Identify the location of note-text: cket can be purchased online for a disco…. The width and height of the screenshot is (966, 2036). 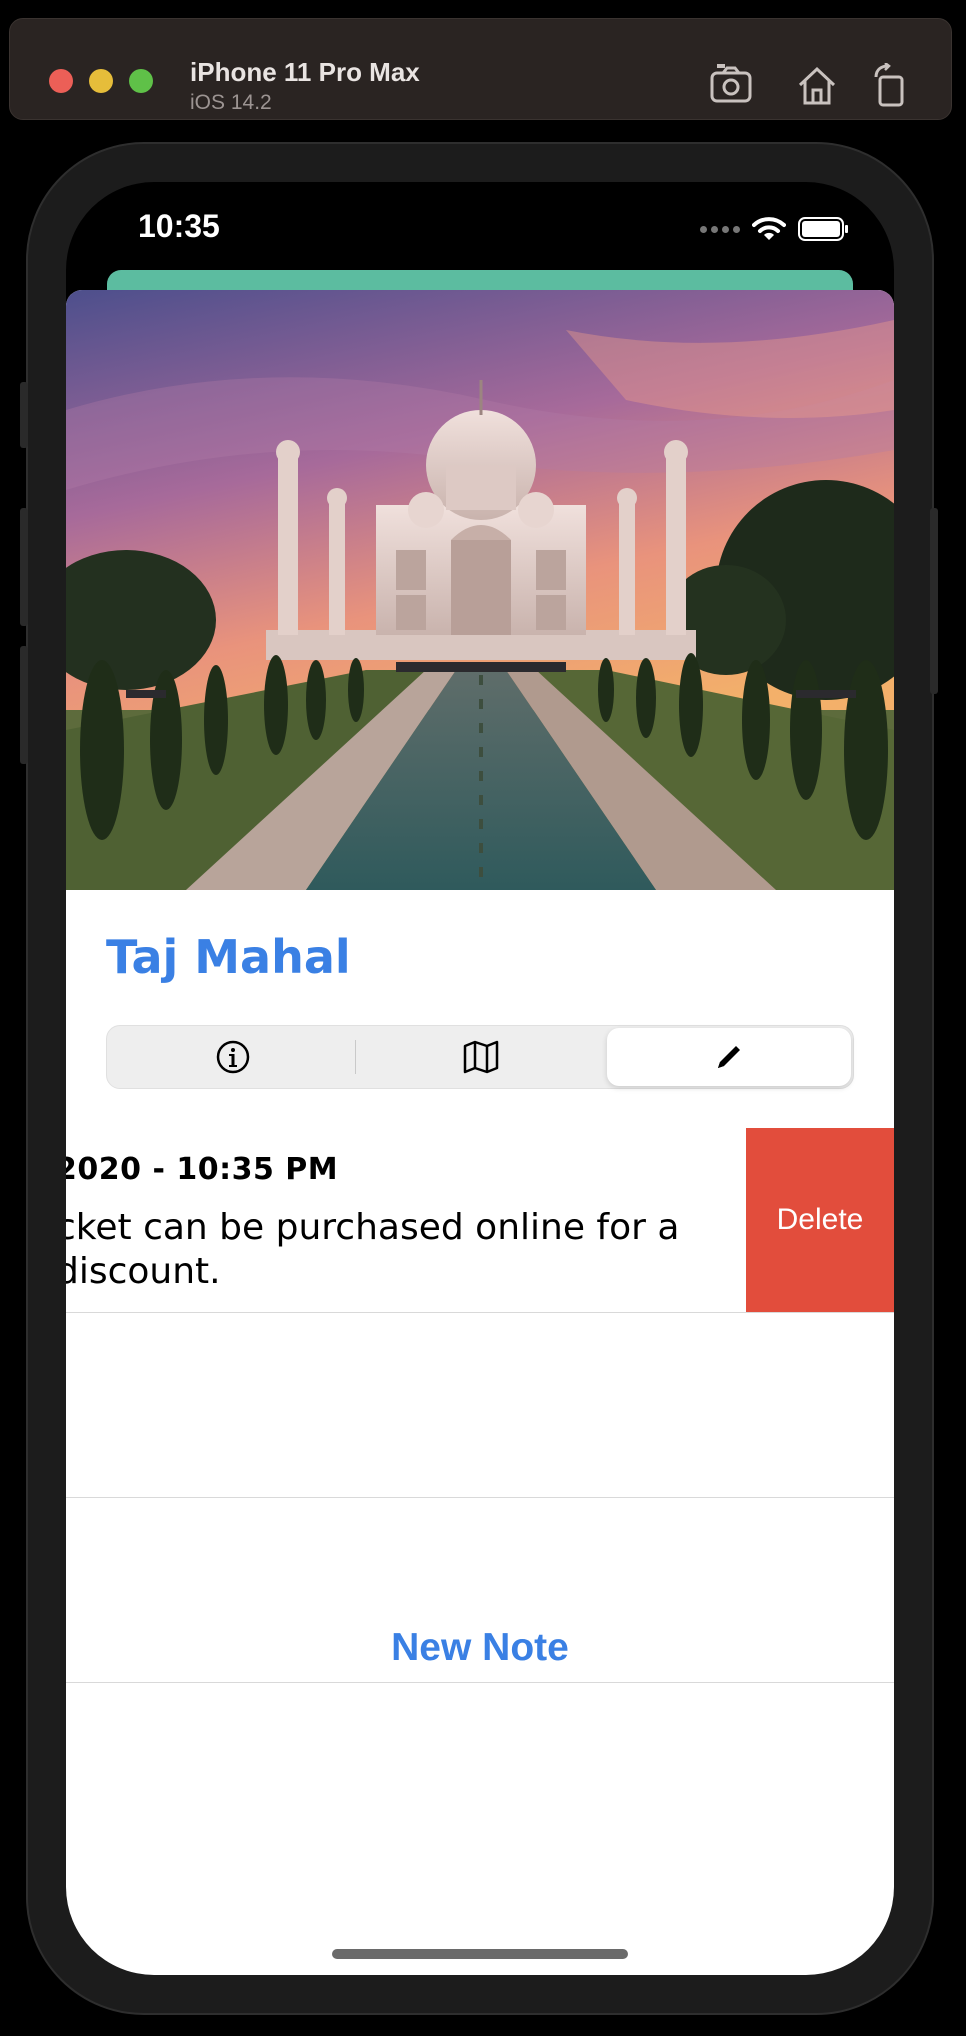
(401, 1250).